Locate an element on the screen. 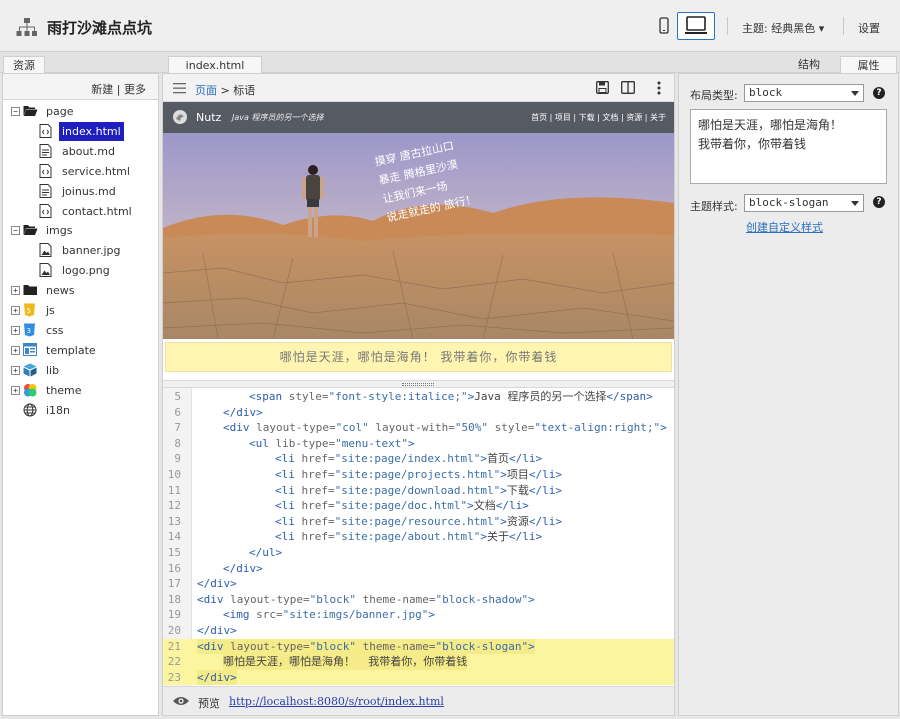 Image resolution: width=900 pixels, height=719 pixels. svg-text: 5 is located at coordinates (29, 311).